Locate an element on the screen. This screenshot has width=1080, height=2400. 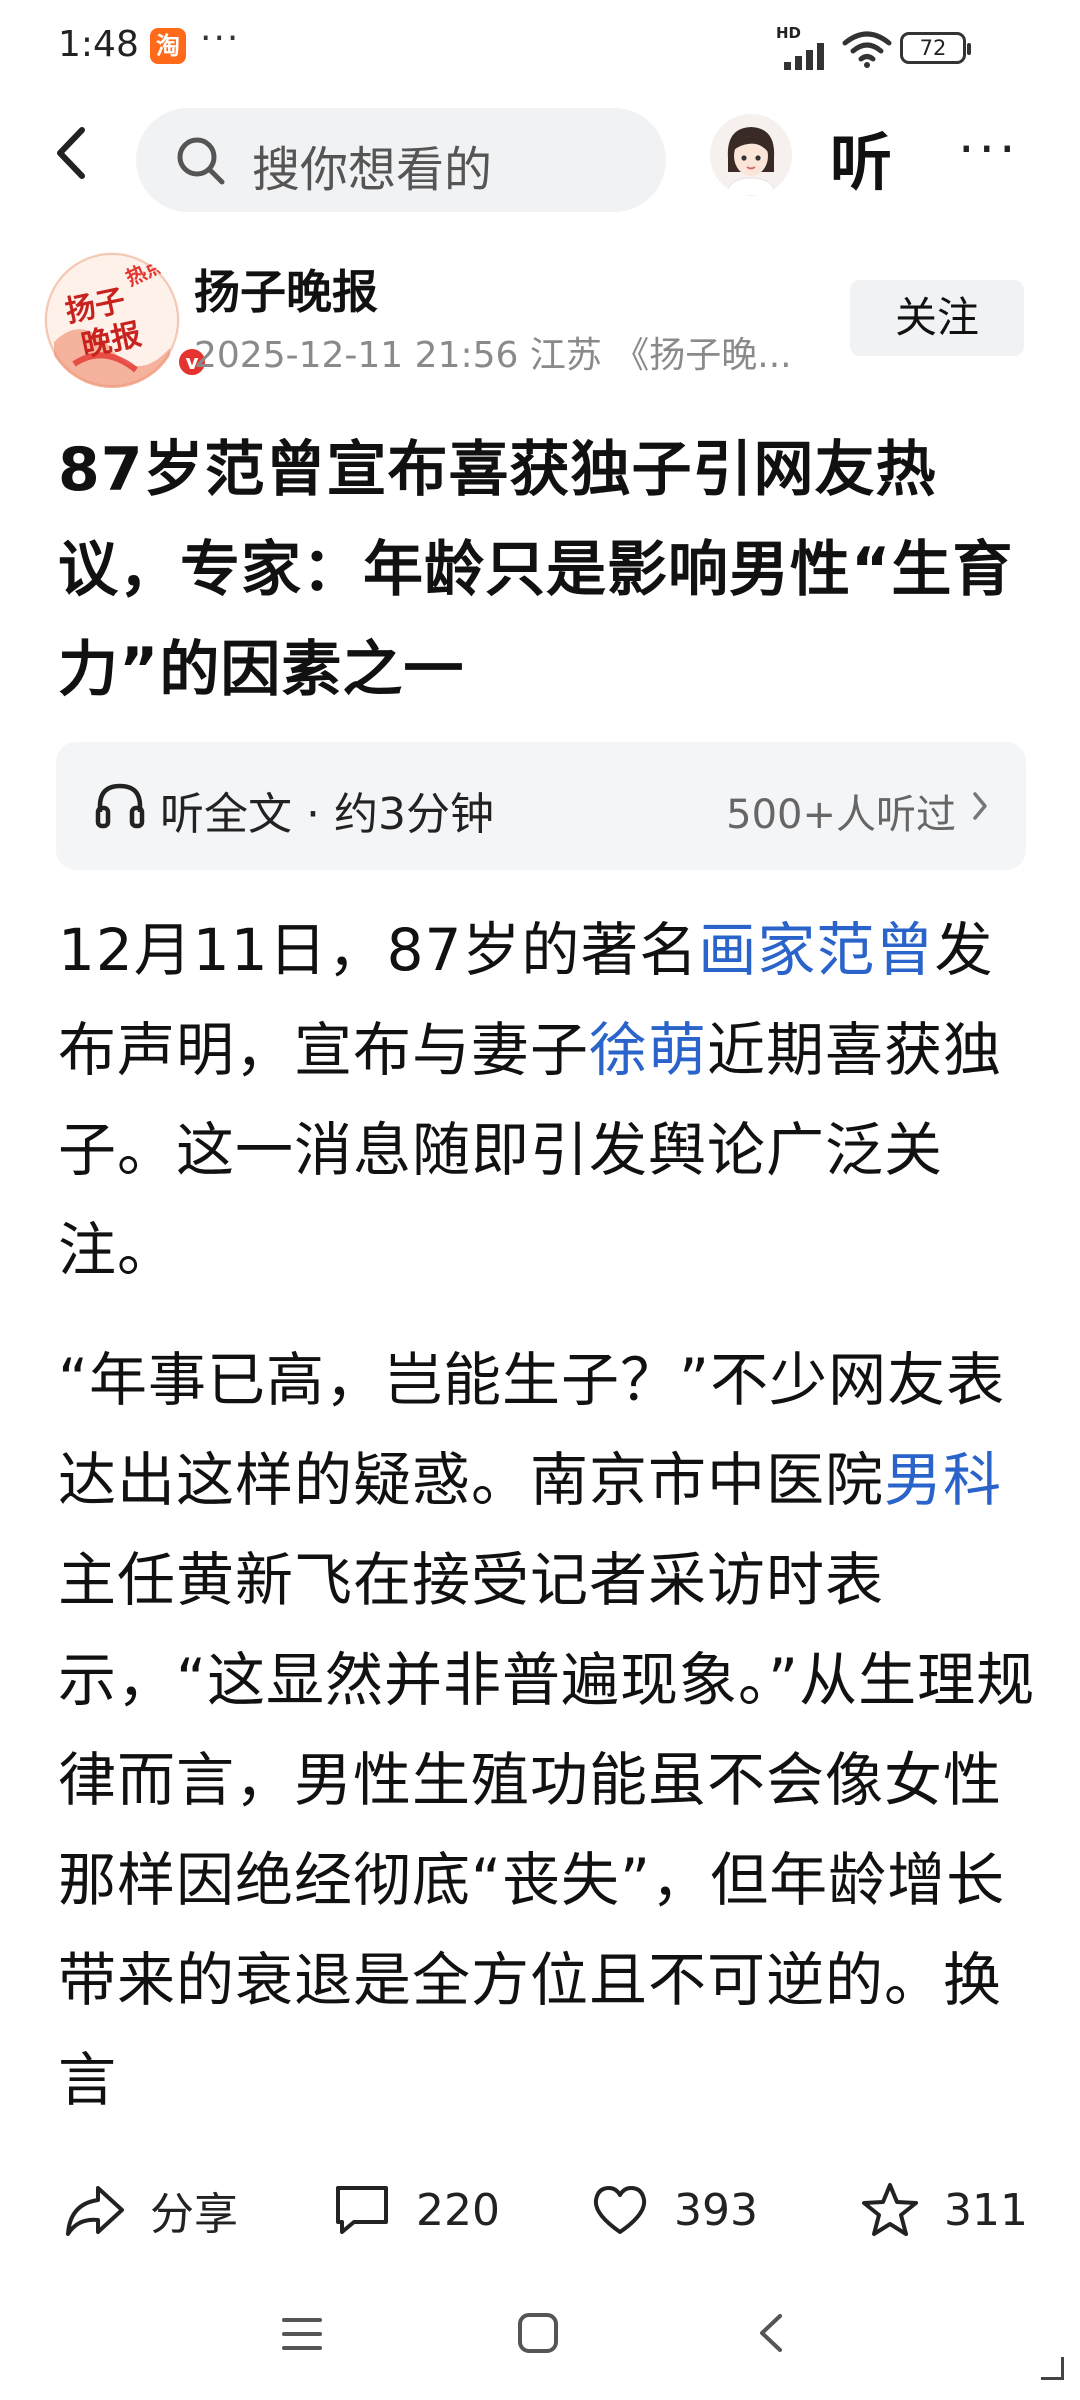
share-button: 分享 is located at coordinates (151, 2210).